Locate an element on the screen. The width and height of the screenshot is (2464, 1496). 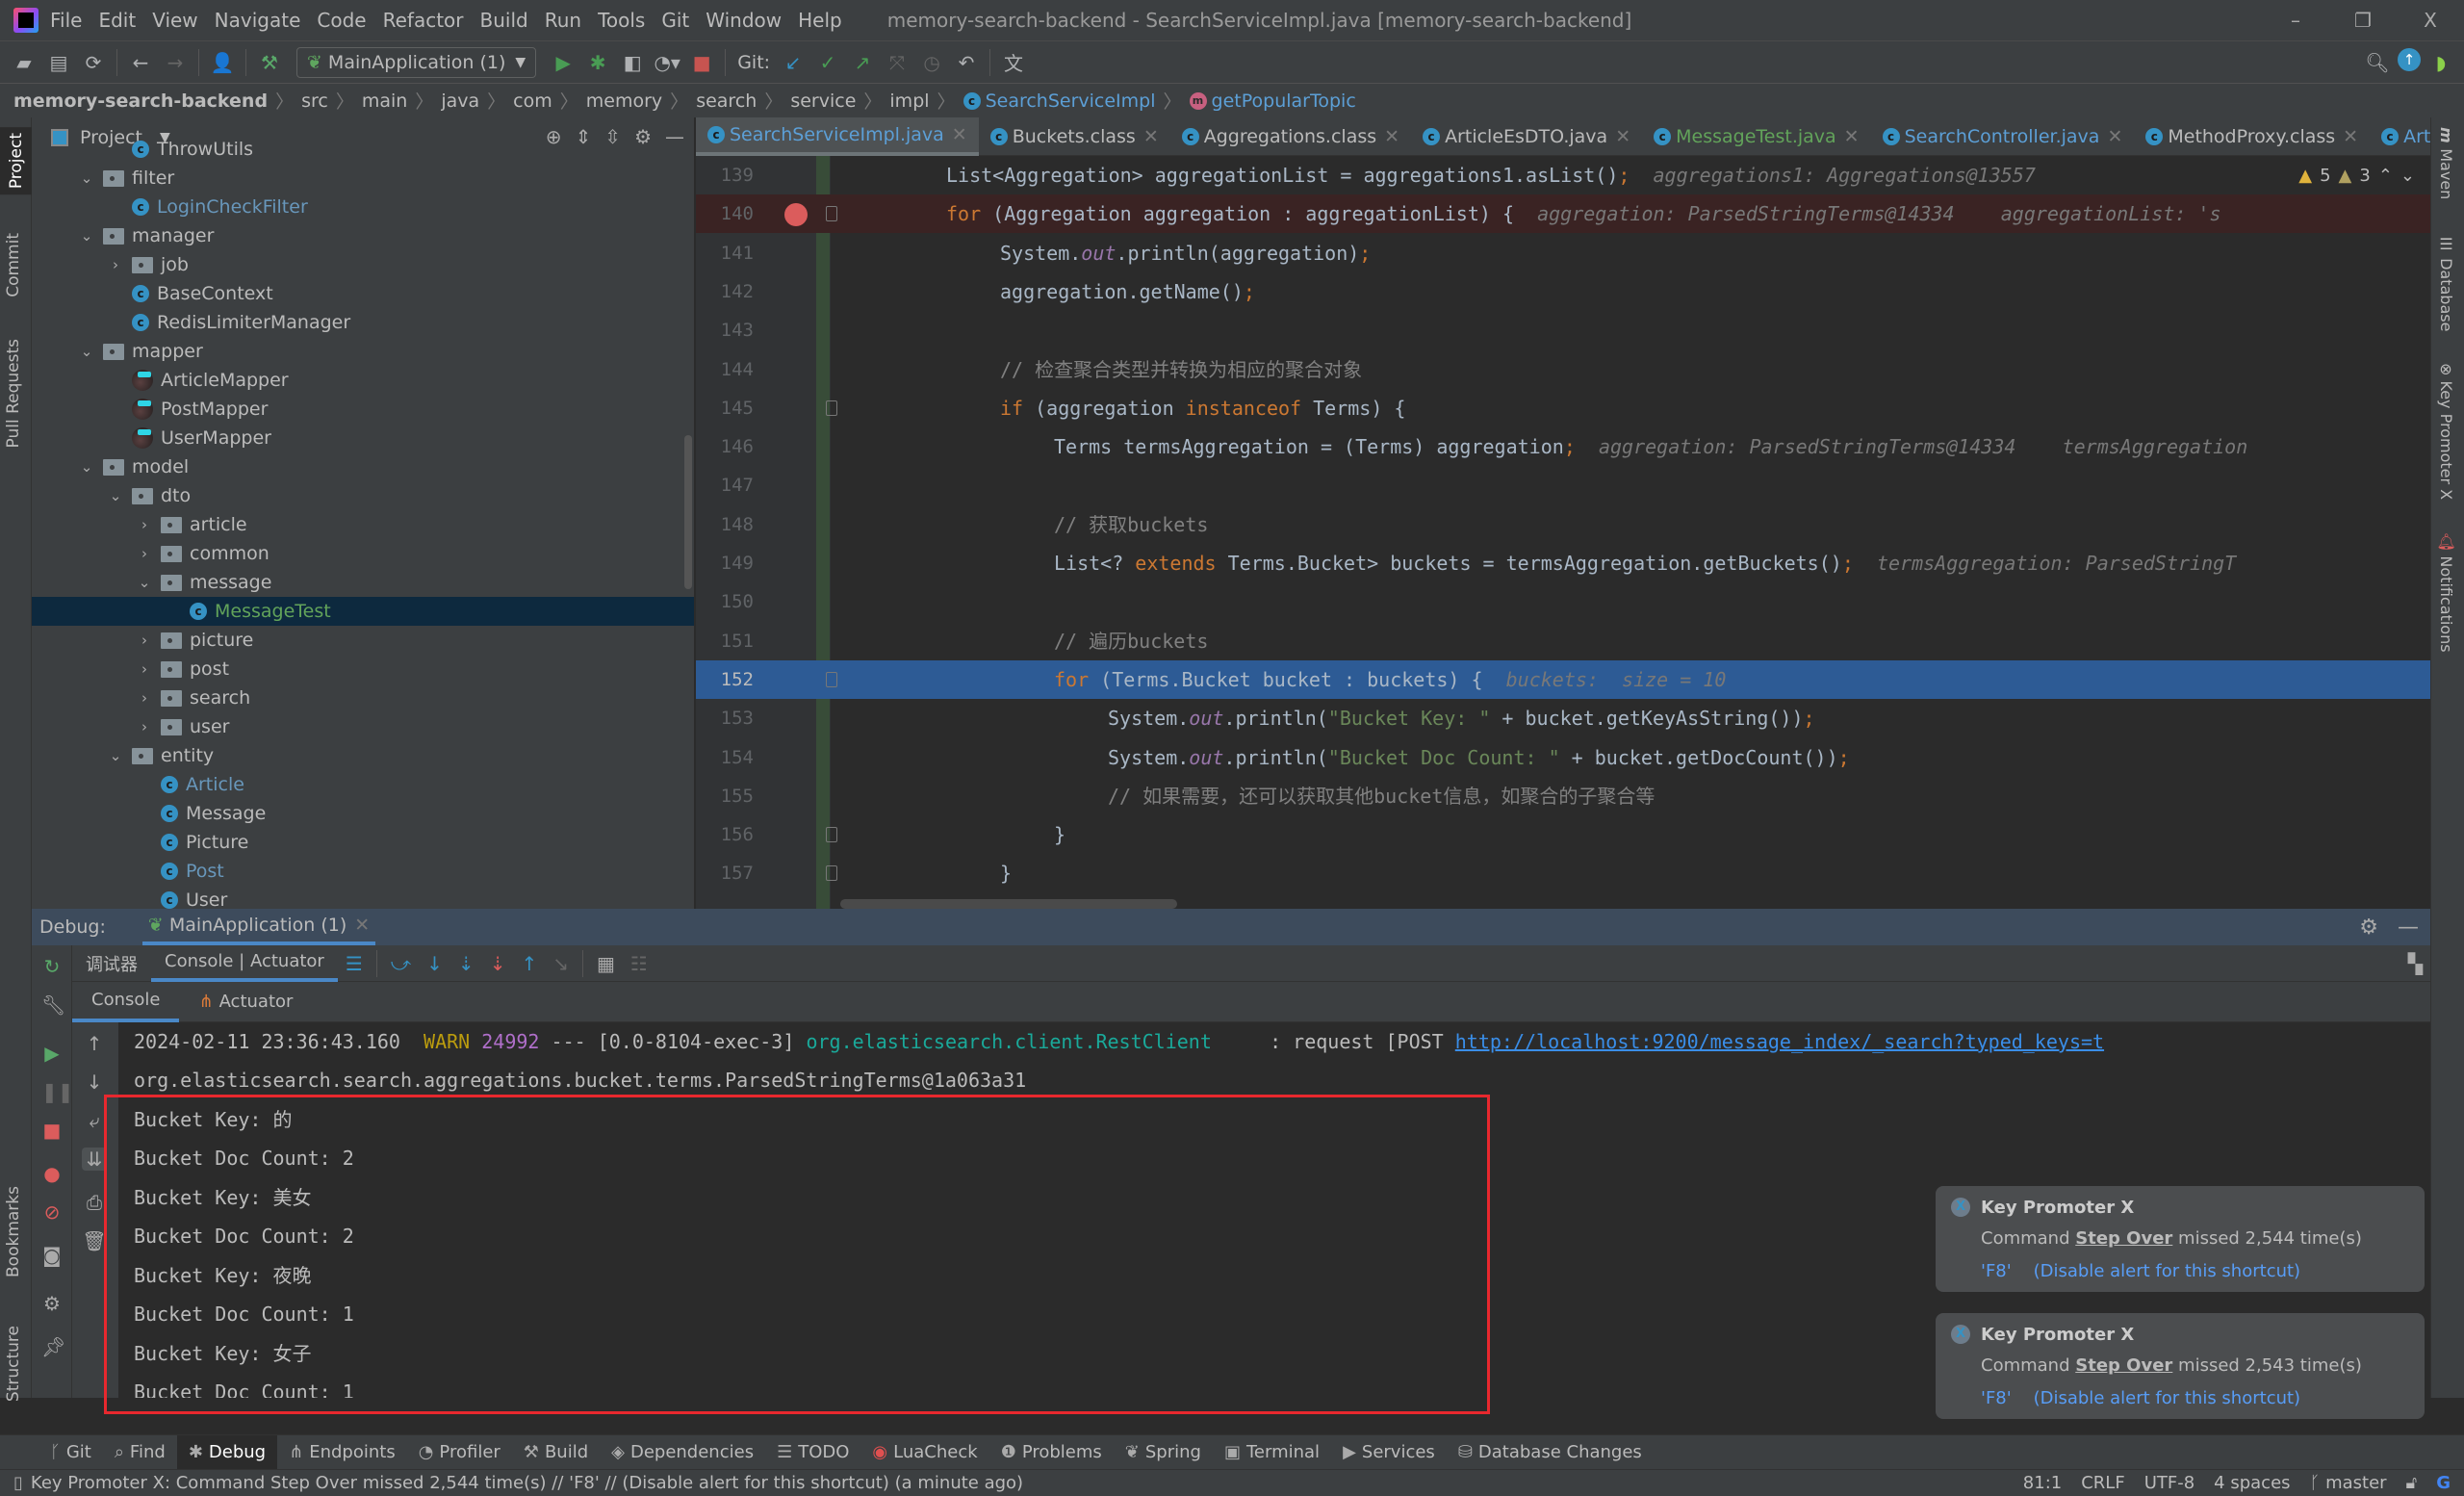
breadcrumb-item: service is located at coordinates (823, 101).